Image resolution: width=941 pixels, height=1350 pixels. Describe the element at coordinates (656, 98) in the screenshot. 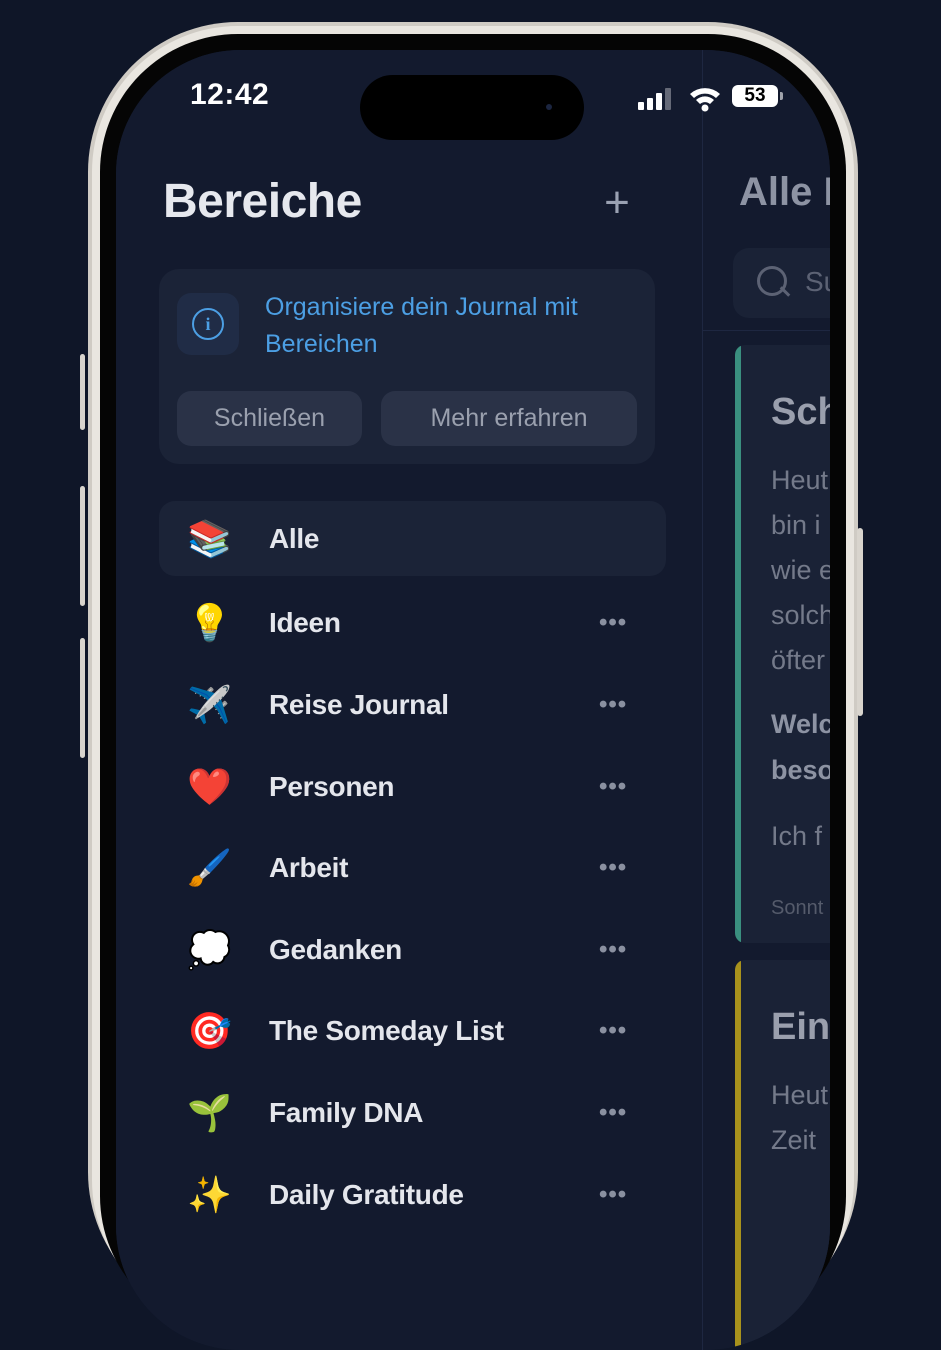

I see `cellular-signal-icon` at that location.